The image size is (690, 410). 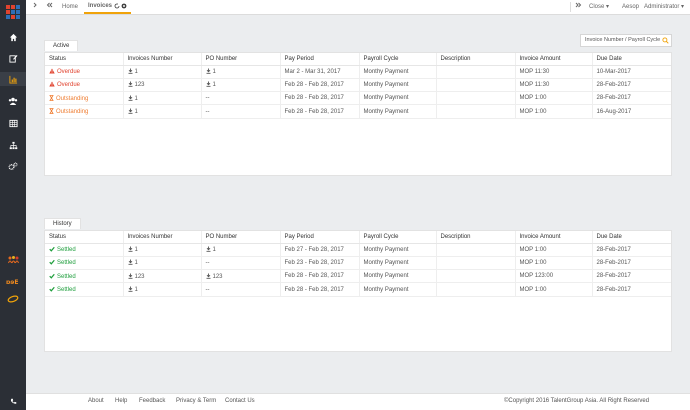 I want to click on tab-home: Home, so click(x=70, y=7).